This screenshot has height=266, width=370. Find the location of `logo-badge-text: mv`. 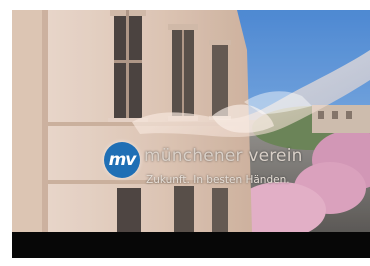

logo-badge-text: mv is located at coordinates (122, 160).